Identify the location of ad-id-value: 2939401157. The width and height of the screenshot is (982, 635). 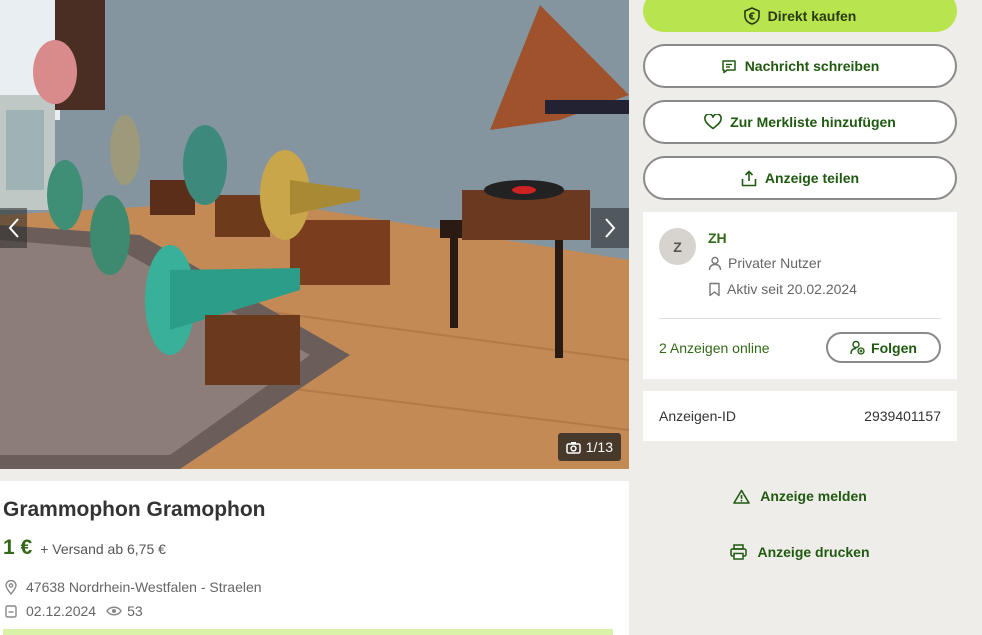
(902, 416).